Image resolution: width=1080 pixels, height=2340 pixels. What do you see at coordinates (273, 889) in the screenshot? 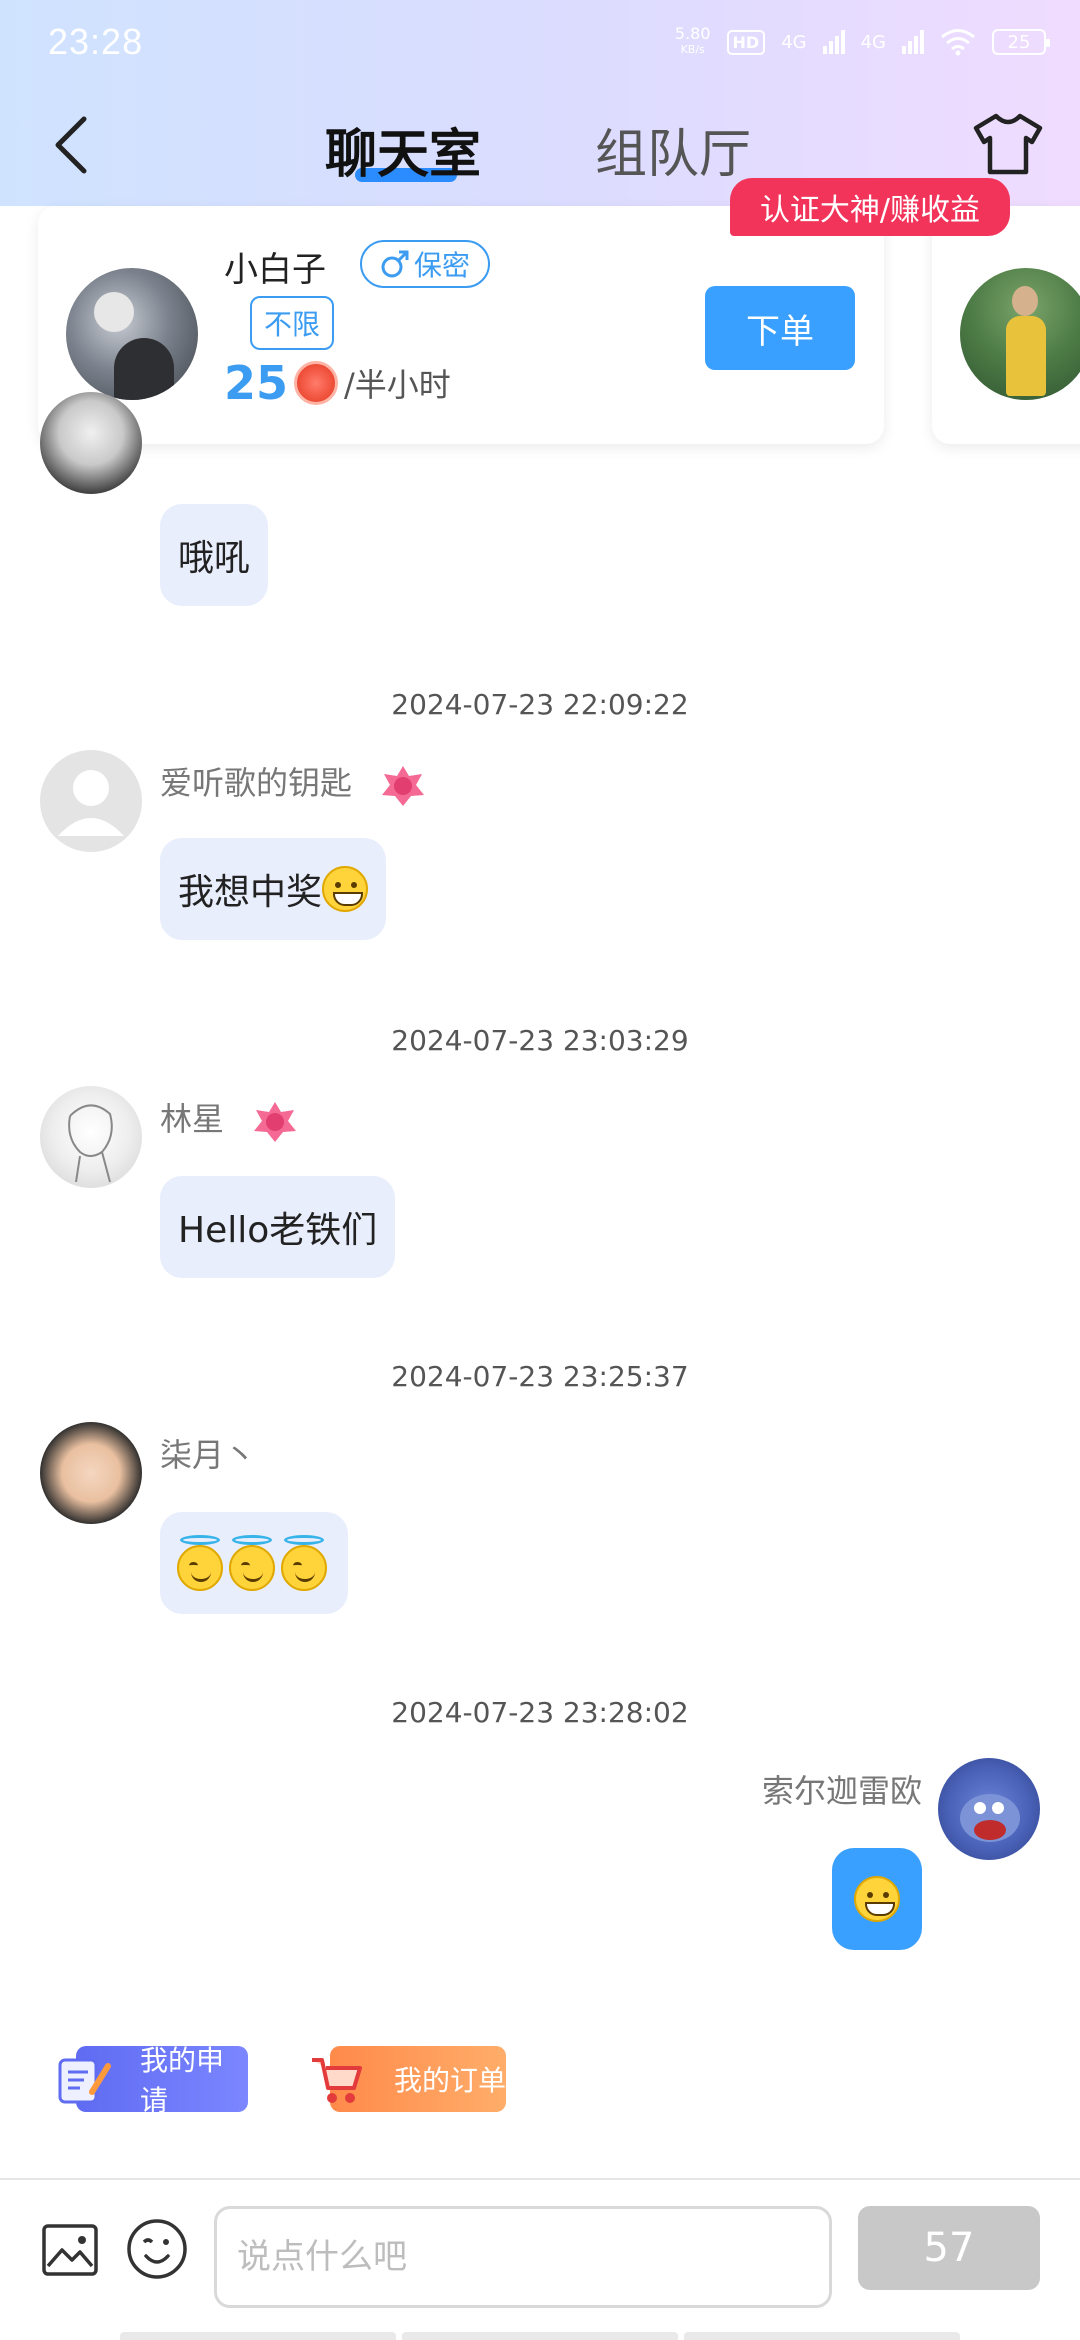
I see `message-bubble: 我想中奖` at bounding box center [273, 889].